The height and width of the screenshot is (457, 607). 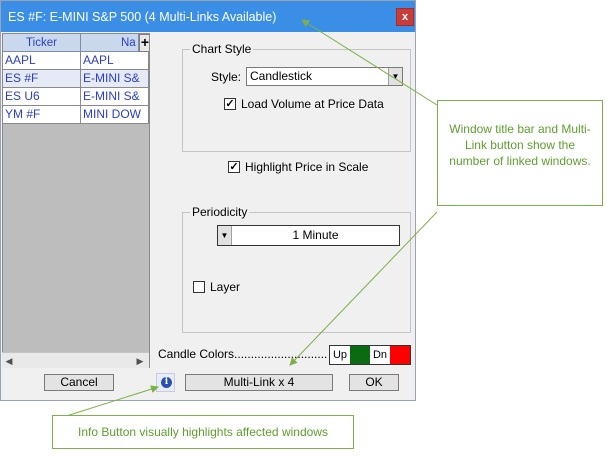 I want to click on table-row: ES U6 E-MINI S&, so click(x=76, y=97).